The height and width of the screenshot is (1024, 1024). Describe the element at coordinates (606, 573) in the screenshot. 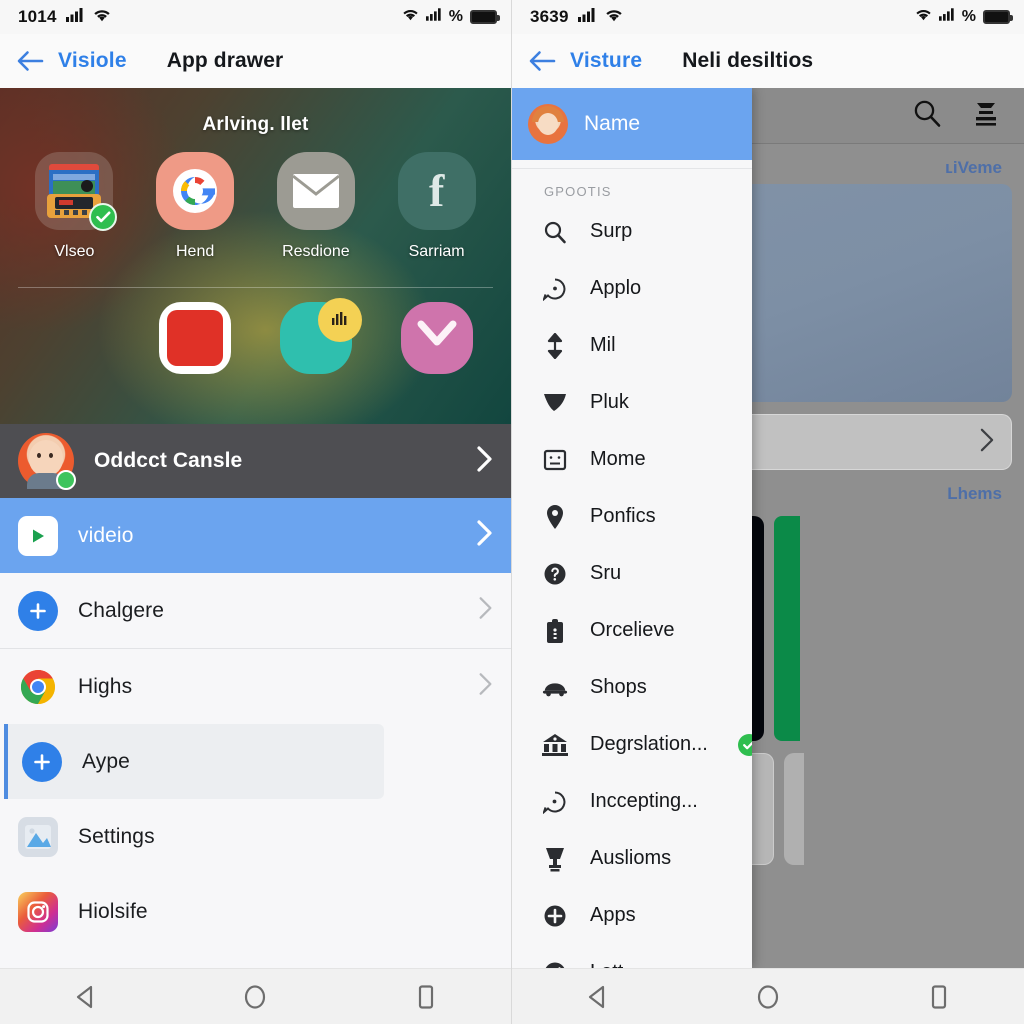

I see `drawer-item-label: Sru` at that location.